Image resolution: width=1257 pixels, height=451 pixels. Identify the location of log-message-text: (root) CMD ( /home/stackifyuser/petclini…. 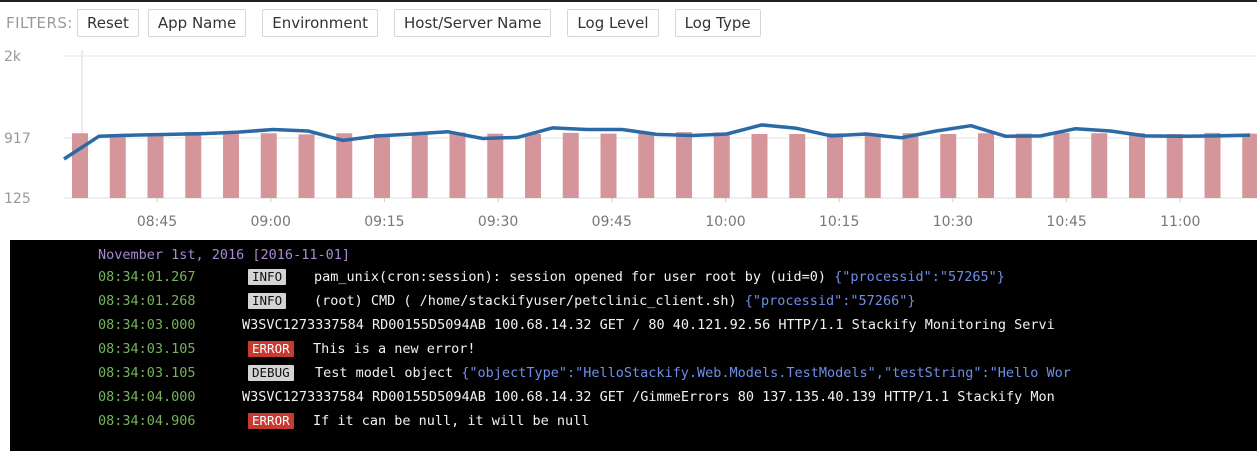
(525, 301).